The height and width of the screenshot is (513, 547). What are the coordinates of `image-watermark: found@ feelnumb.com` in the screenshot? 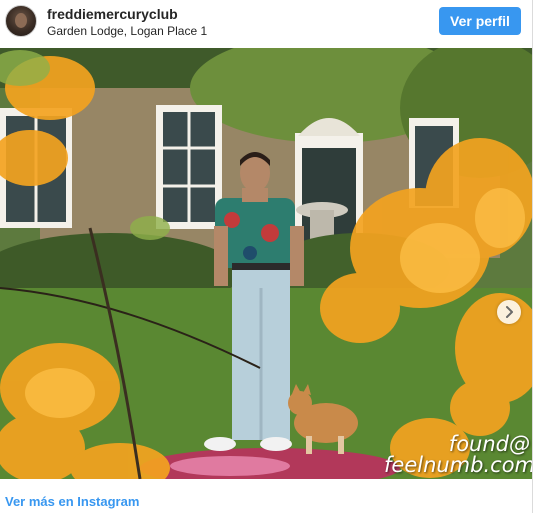 It's located at (458, 454).